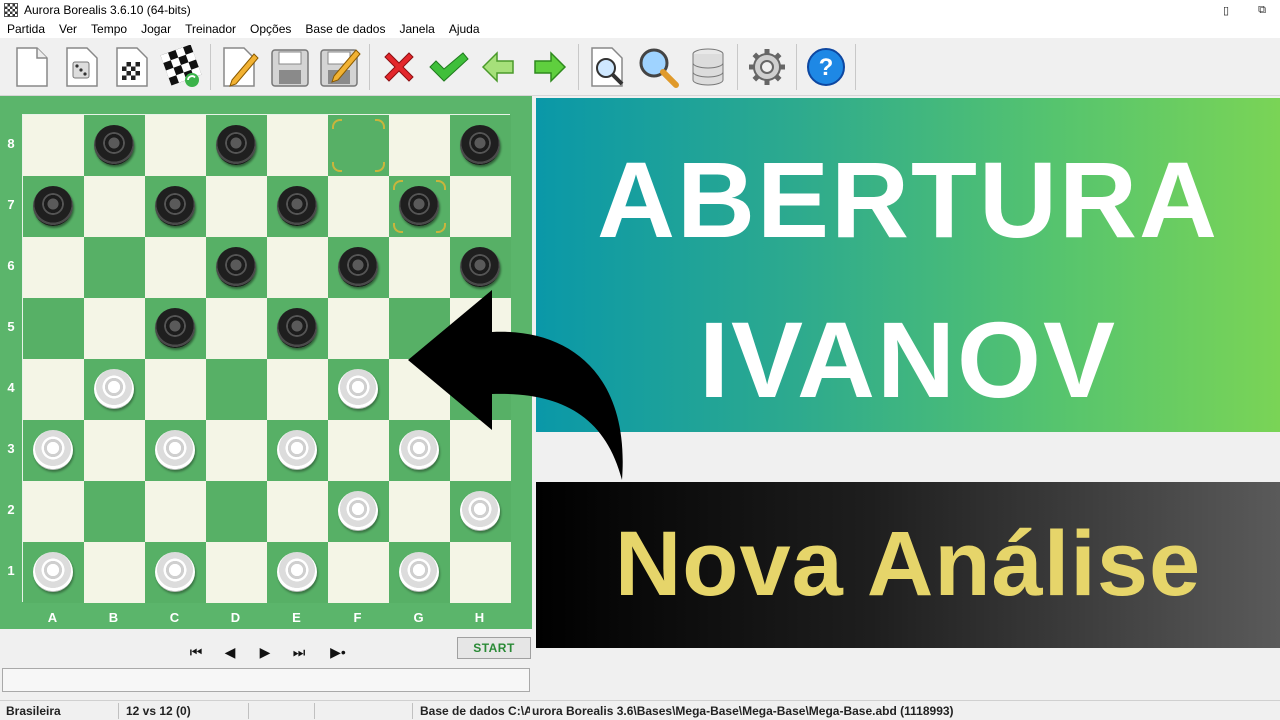 This screenshot has height=720, width=1280. Describe the element at coordinates (11, 570) in the screenshot. I see `rank-label: 1` at that location.